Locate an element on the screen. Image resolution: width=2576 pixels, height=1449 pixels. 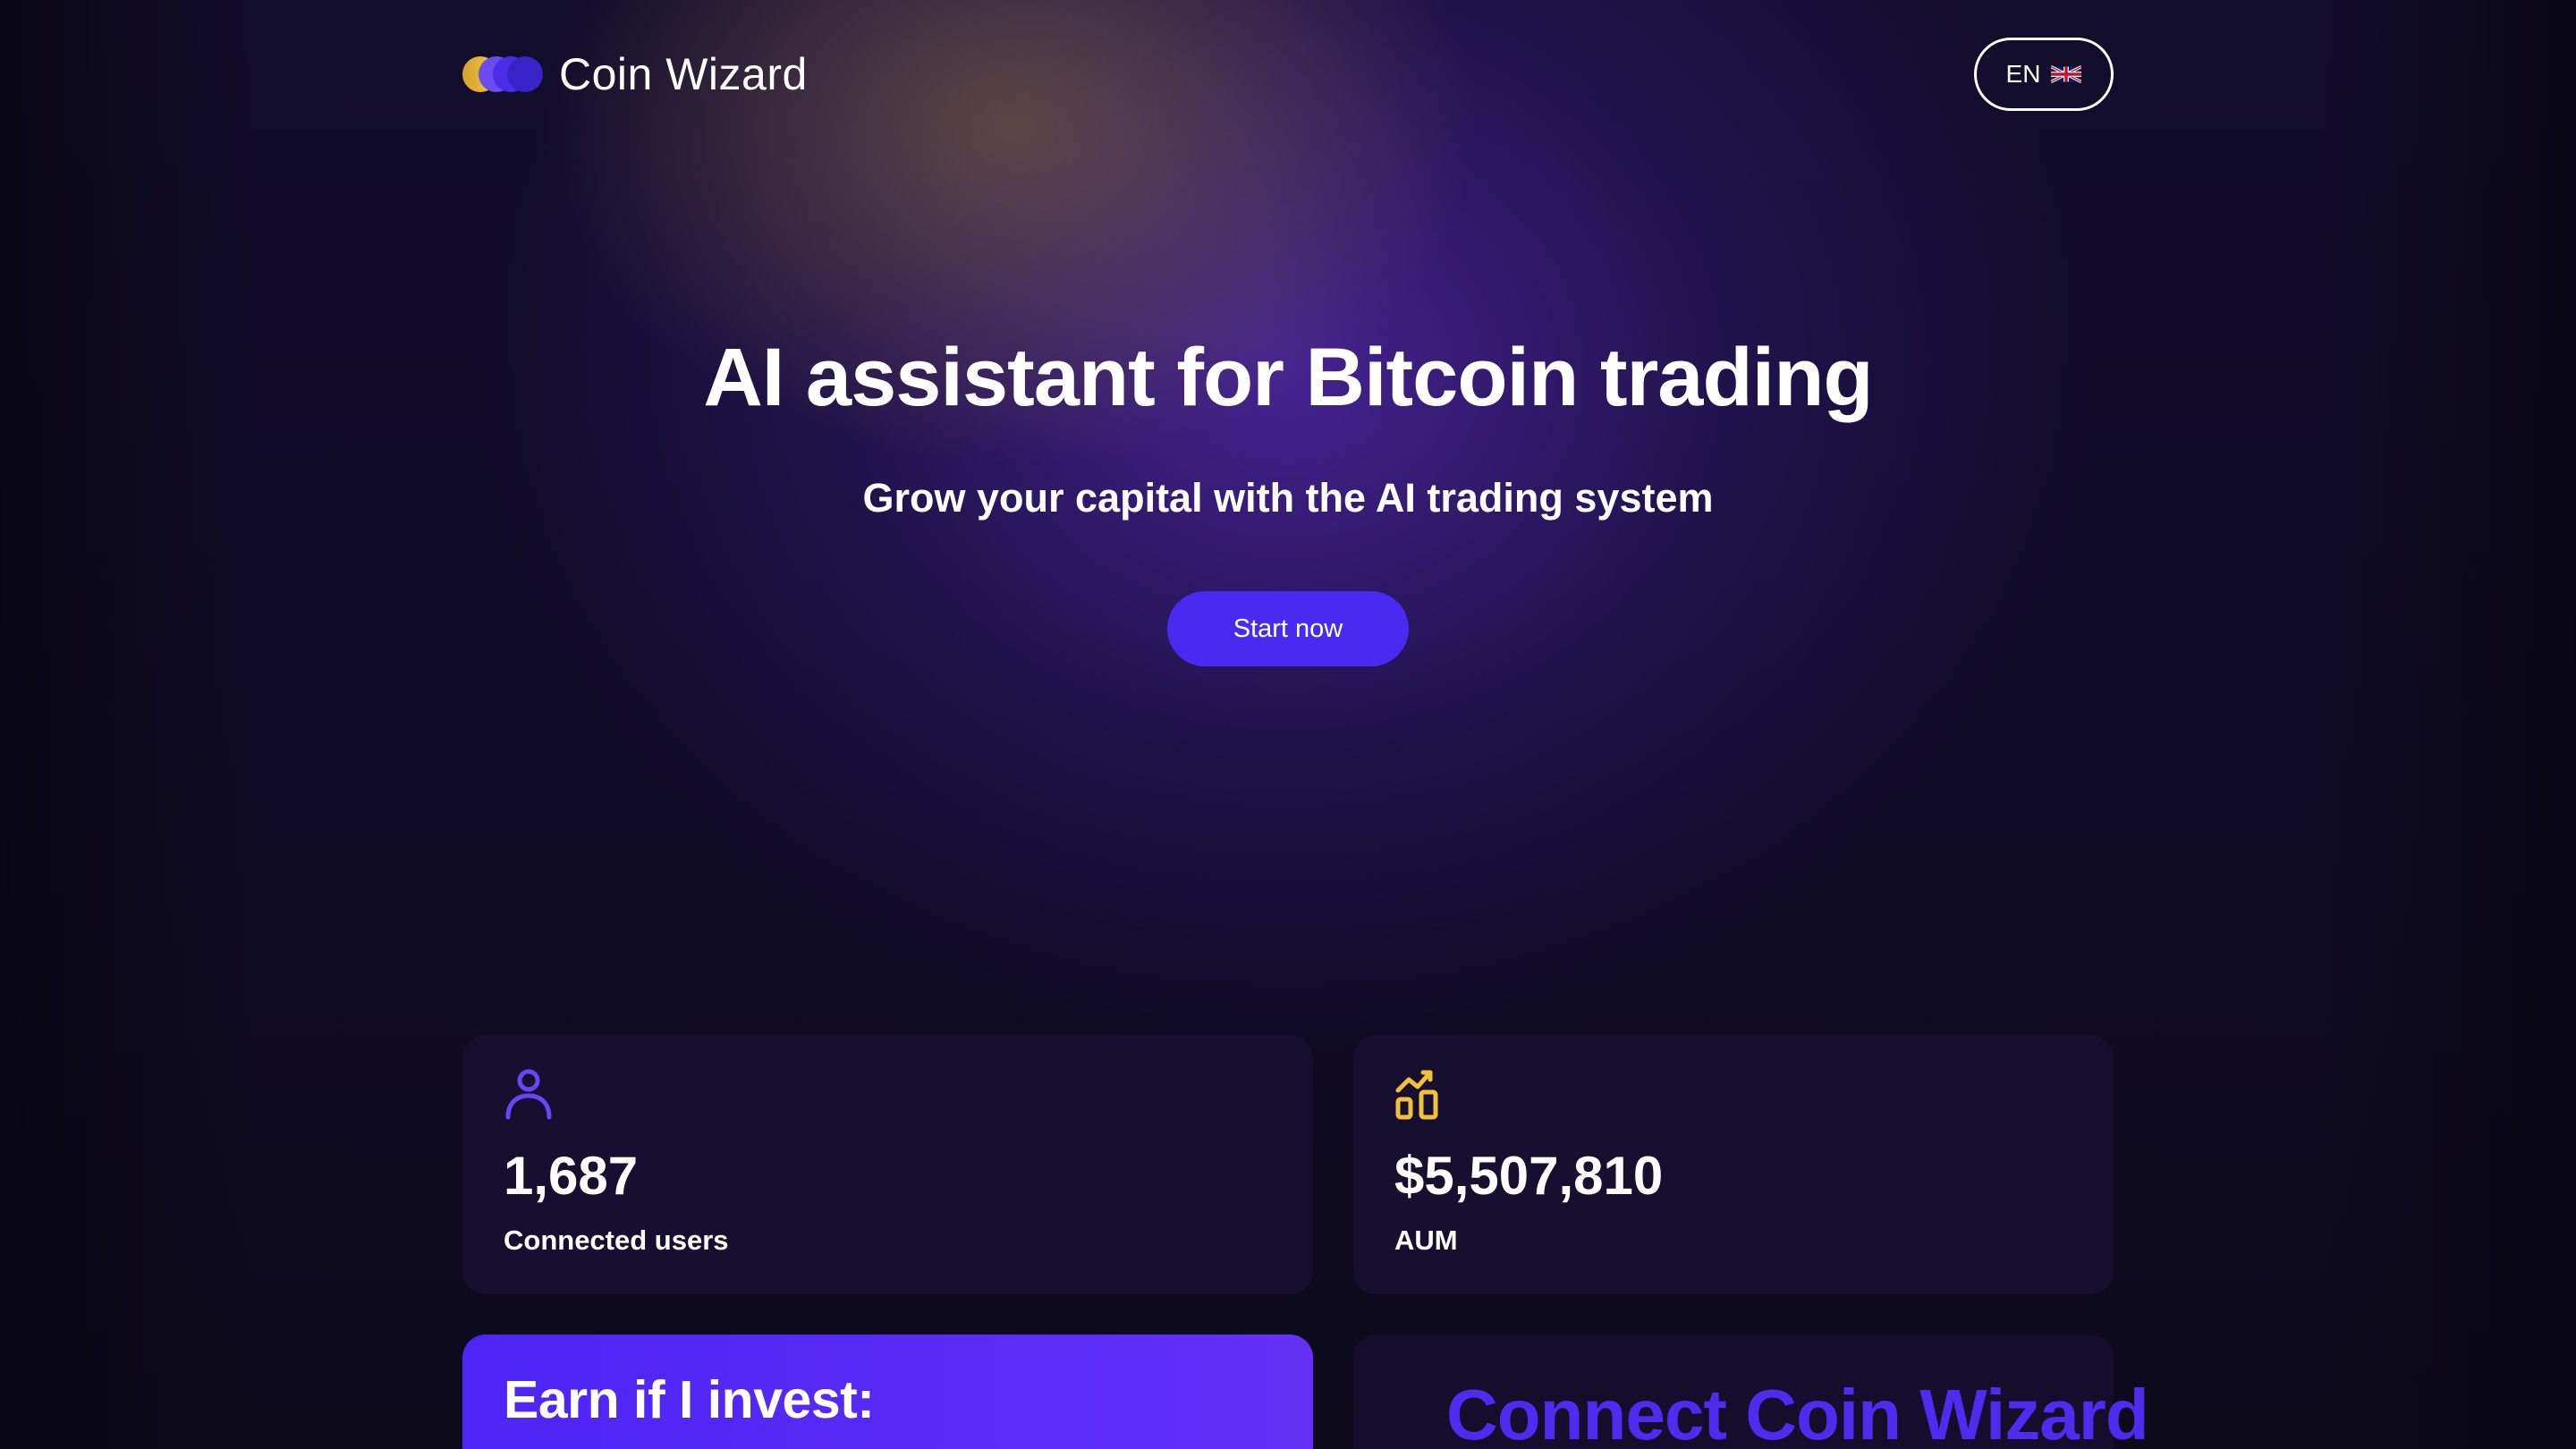
connect-card-title: Connect Coin Wizard is located at coordinates (1797, 1412).